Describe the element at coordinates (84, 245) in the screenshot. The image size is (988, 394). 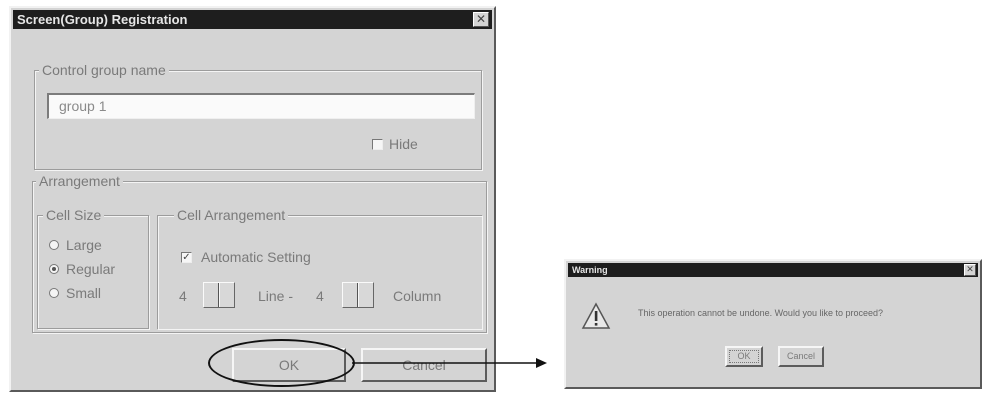
I see `cell-size-large-label: Large` at that location.